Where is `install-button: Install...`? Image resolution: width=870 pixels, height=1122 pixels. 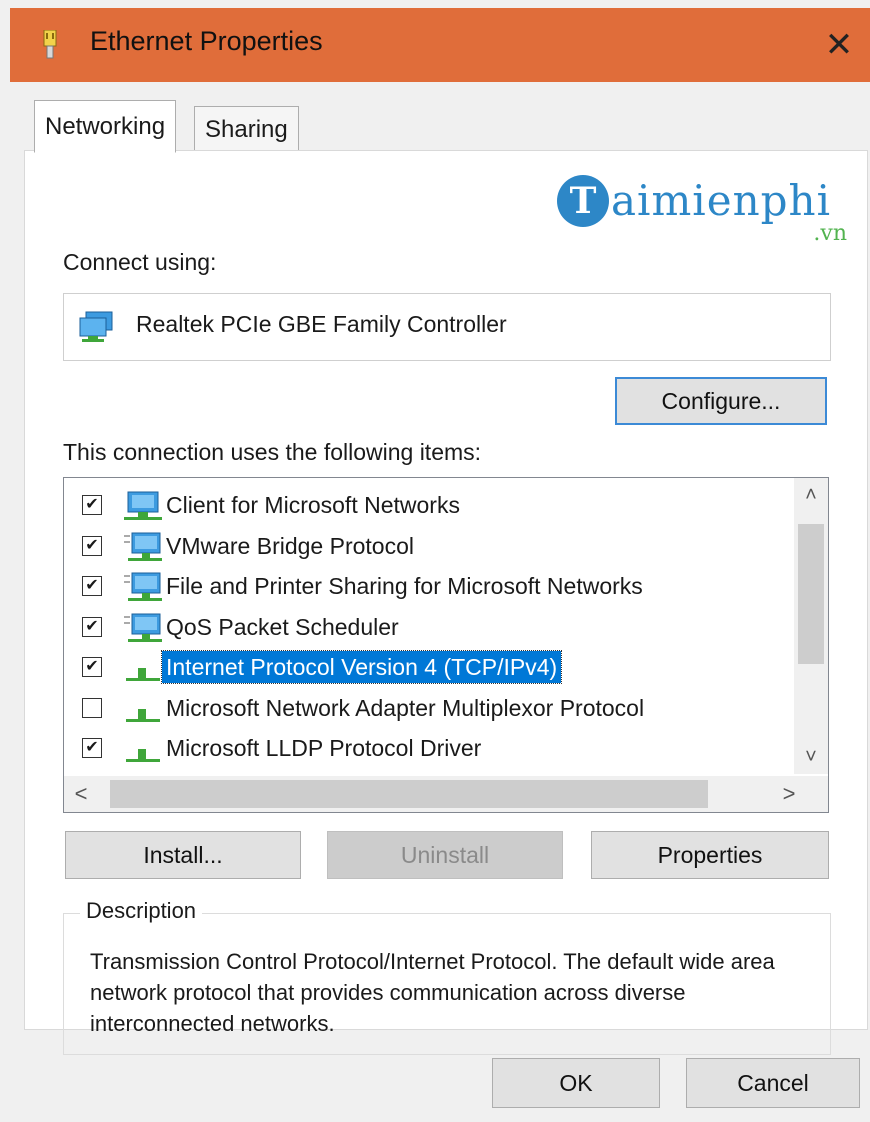
install-button: Install... is located at coordinates (183, 855).